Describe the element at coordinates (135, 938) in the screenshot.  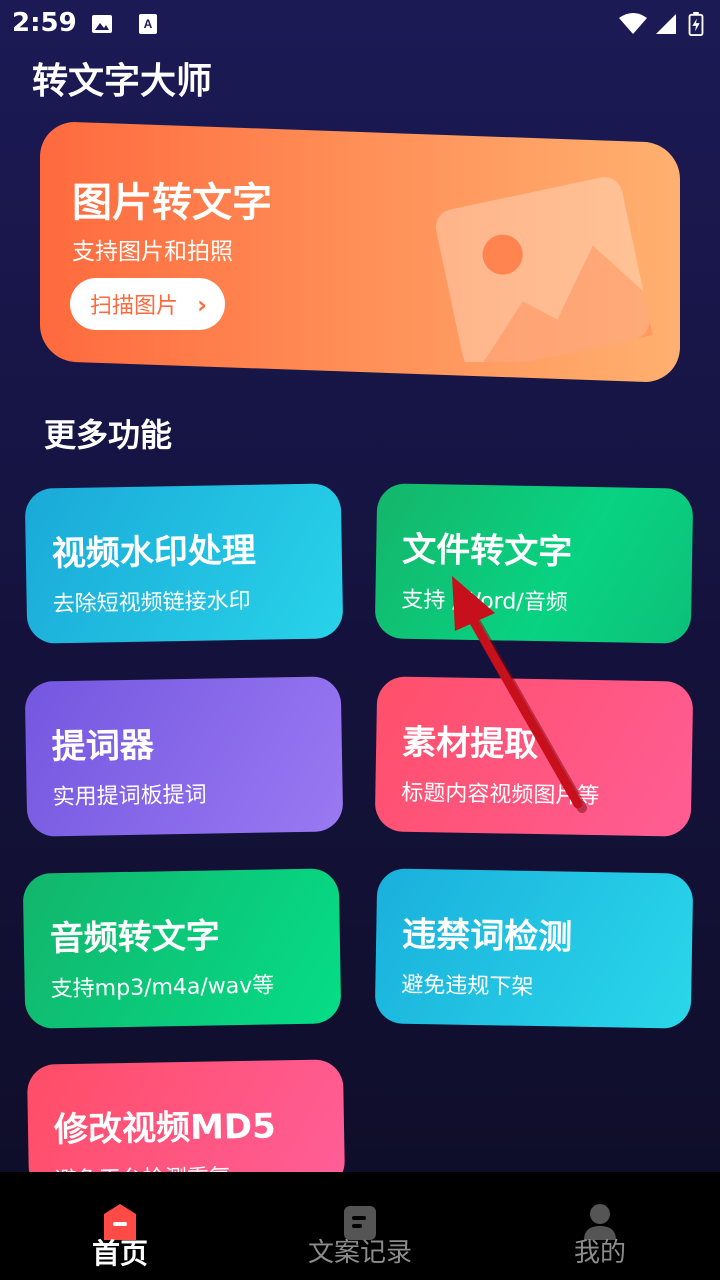
I see `card-title: 音频转文字` at that location.